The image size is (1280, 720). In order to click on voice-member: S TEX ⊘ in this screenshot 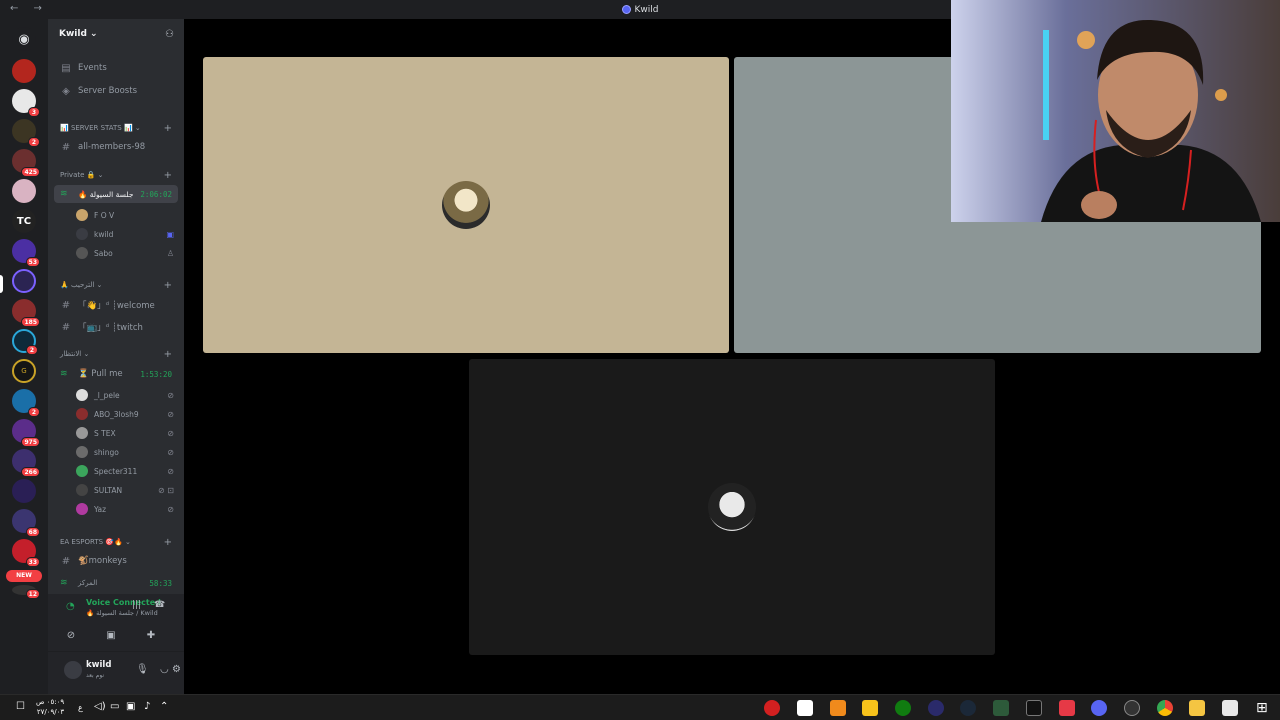, I will do `click(127, 433)`.